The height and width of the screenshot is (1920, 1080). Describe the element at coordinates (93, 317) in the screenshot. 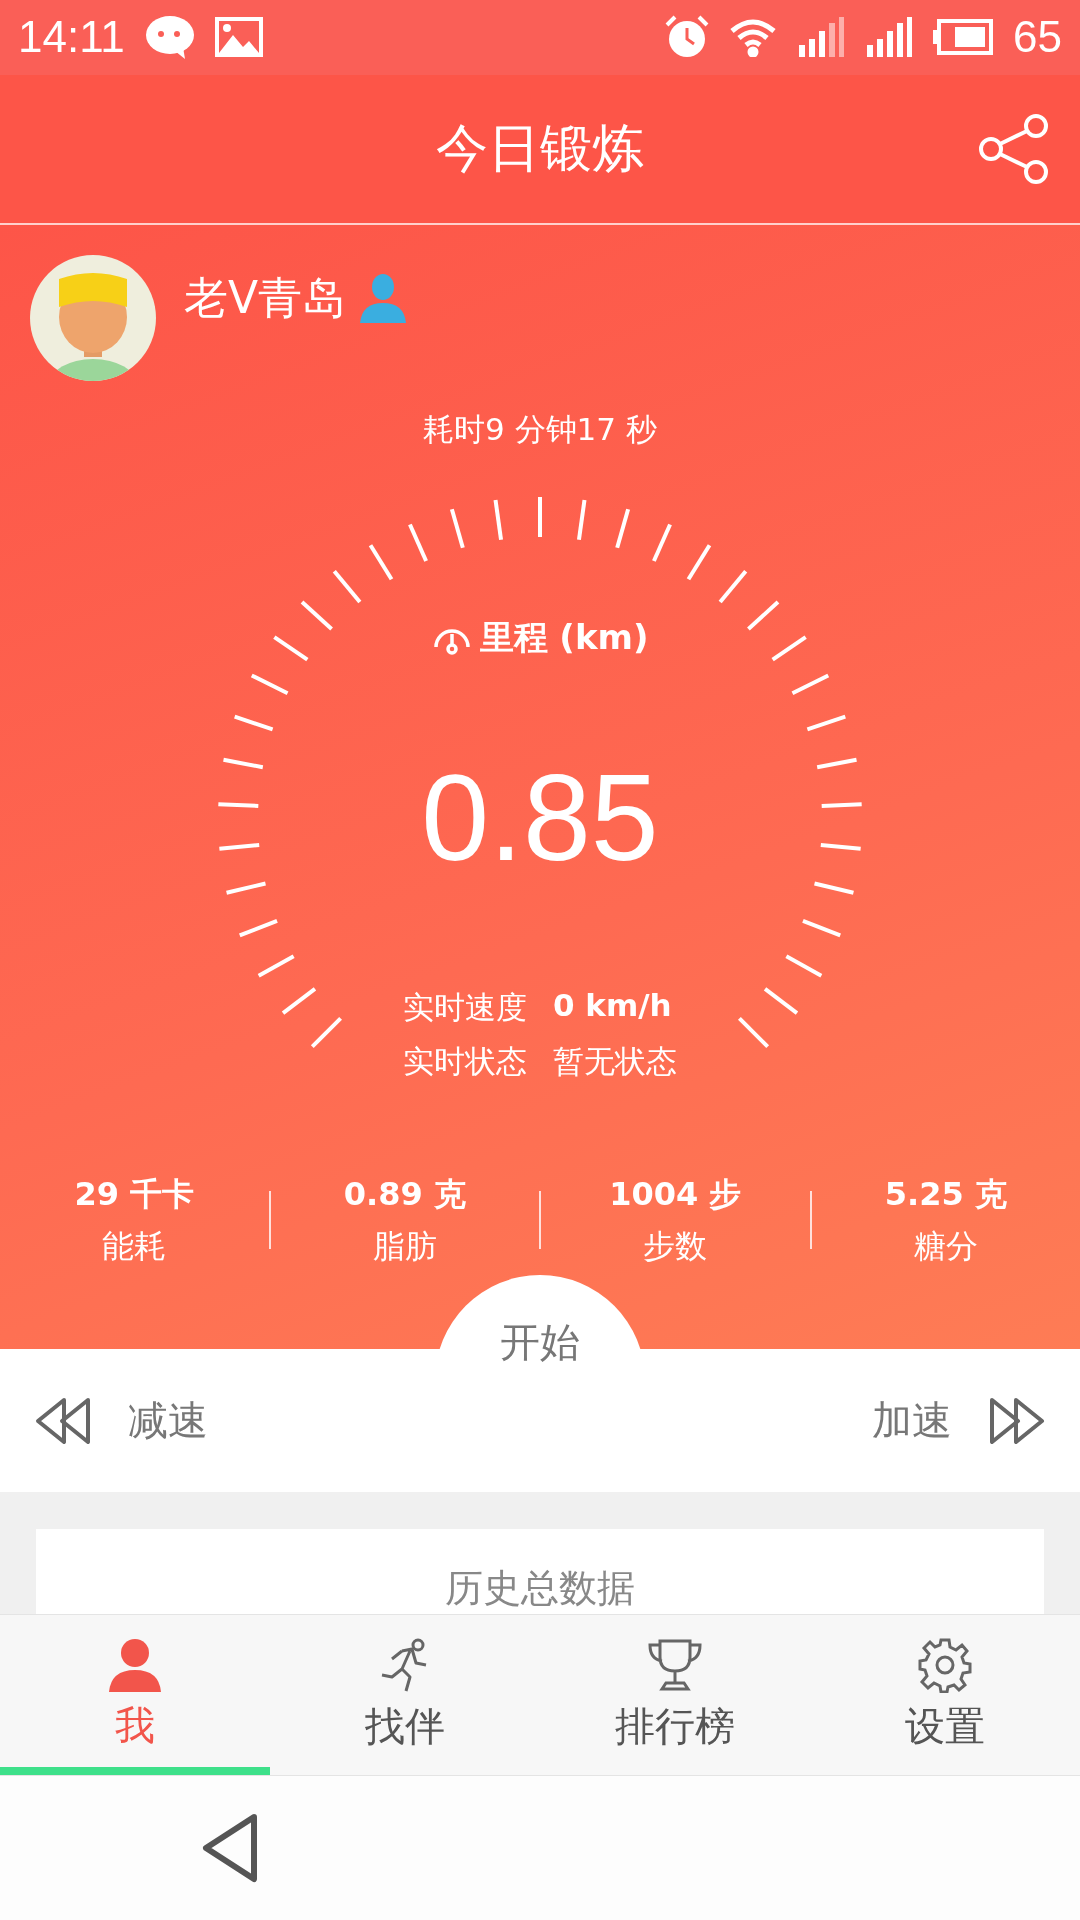

I see `avatar-icon` at that location.